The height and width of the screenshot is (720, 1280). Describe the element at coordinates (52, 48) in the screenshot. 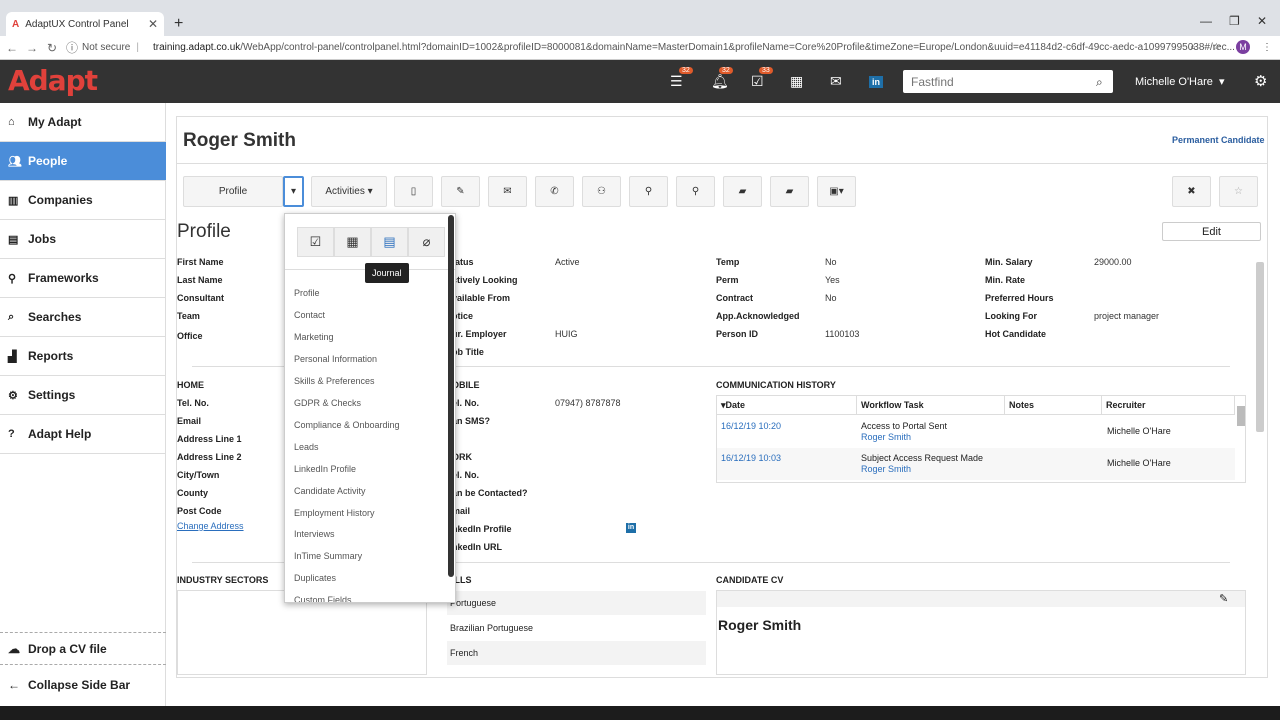

I see `reload-icon: ↻` at that location.